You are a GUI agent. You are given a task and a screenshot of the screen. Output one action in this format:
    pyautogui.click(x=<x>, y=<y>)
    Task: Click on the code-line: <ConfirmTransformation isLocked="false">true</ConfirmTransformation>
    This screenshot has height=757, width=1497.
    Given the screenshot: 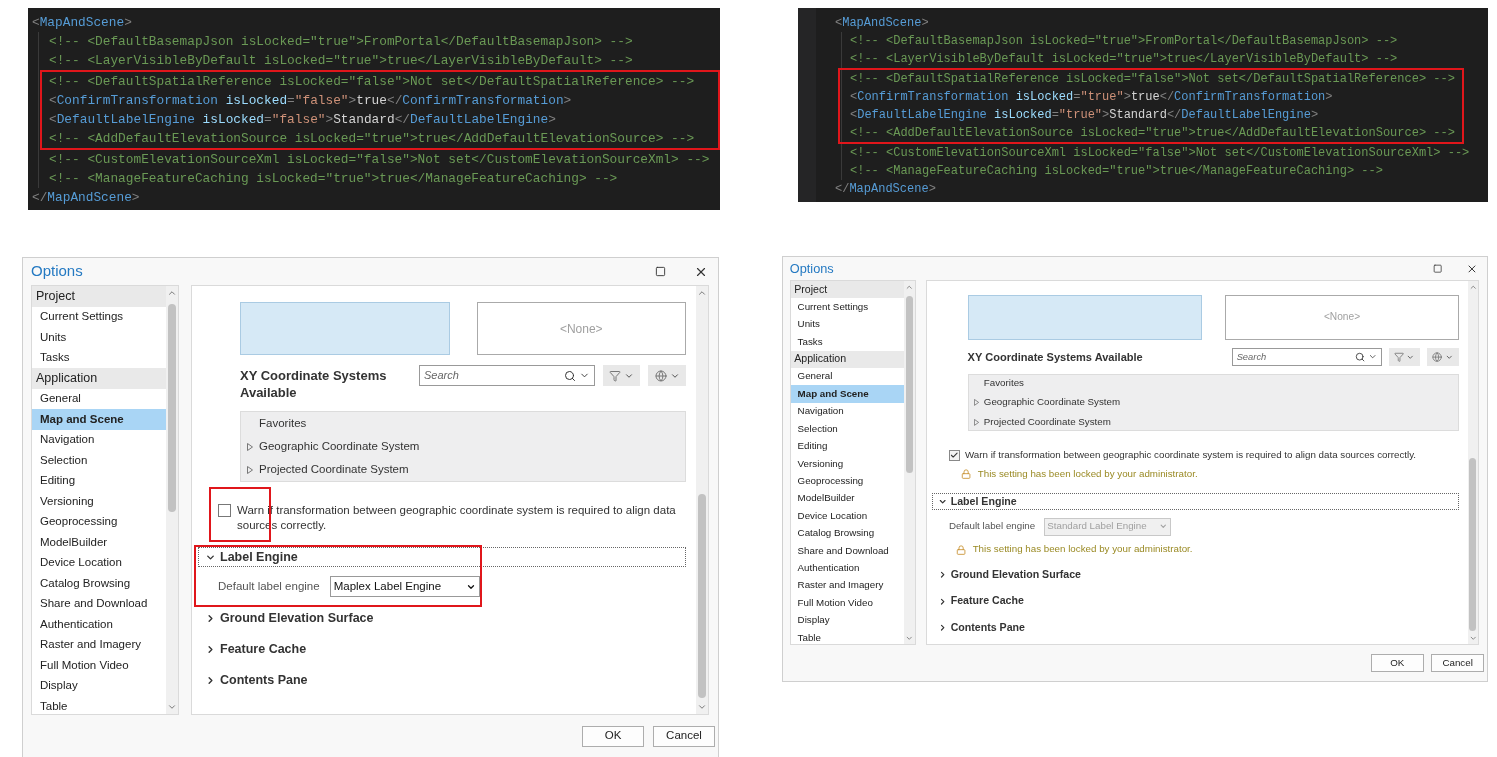 What is the action you would take?
    pyautogui.click(x=310, y=101)
    